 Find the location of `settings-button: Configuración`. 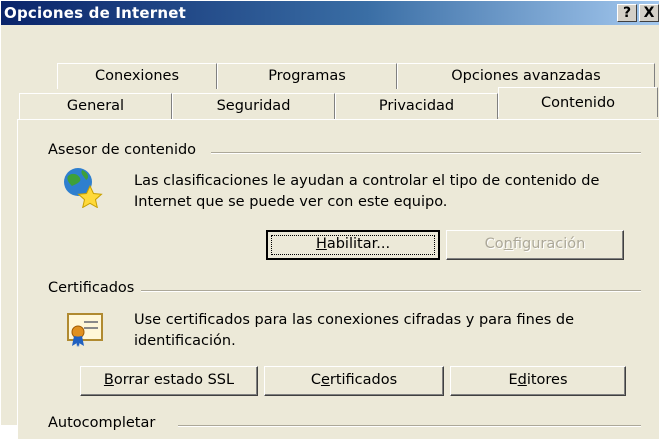

settings-button: Configuración is located at coordinates (535, 245).